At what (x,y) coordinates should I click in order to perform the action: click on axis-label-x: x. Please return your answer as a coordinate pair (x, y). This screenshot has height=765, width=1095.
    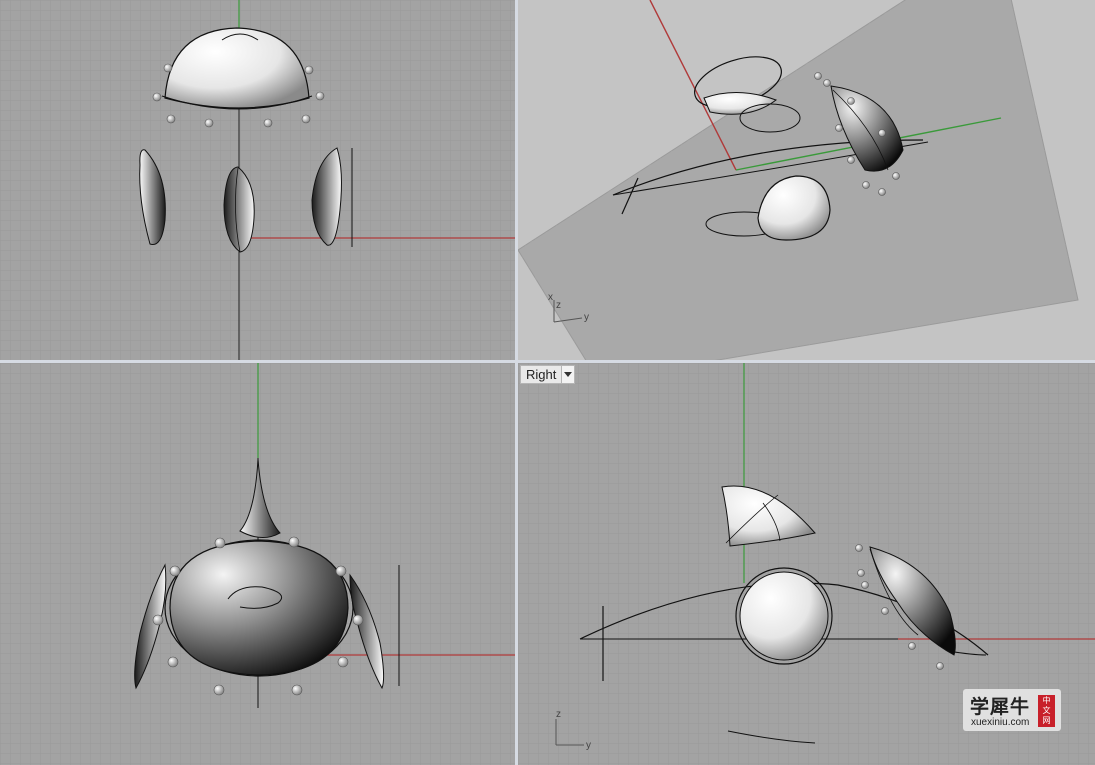
    Looking at the image, I should click on (550, 297).